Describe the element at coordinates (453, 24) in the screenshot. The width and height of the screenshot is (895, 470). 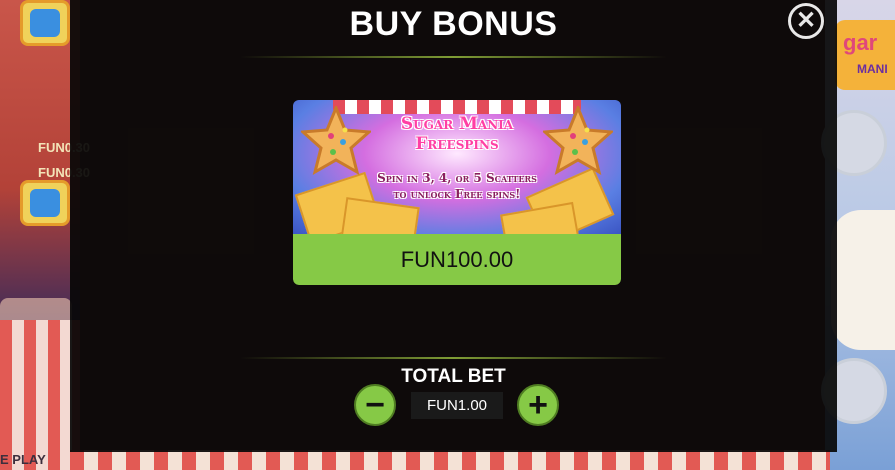
I see `modal-title: BUY BONUS` at that location.